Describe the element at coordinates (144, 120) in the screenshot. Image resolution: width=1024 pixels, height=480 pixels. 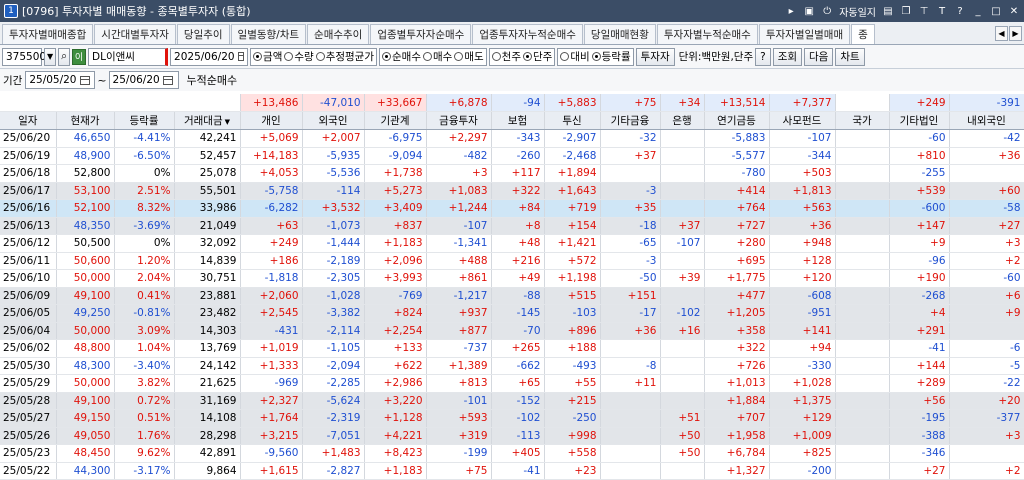
I see `column-header-change-rate: 등락률` at that location.